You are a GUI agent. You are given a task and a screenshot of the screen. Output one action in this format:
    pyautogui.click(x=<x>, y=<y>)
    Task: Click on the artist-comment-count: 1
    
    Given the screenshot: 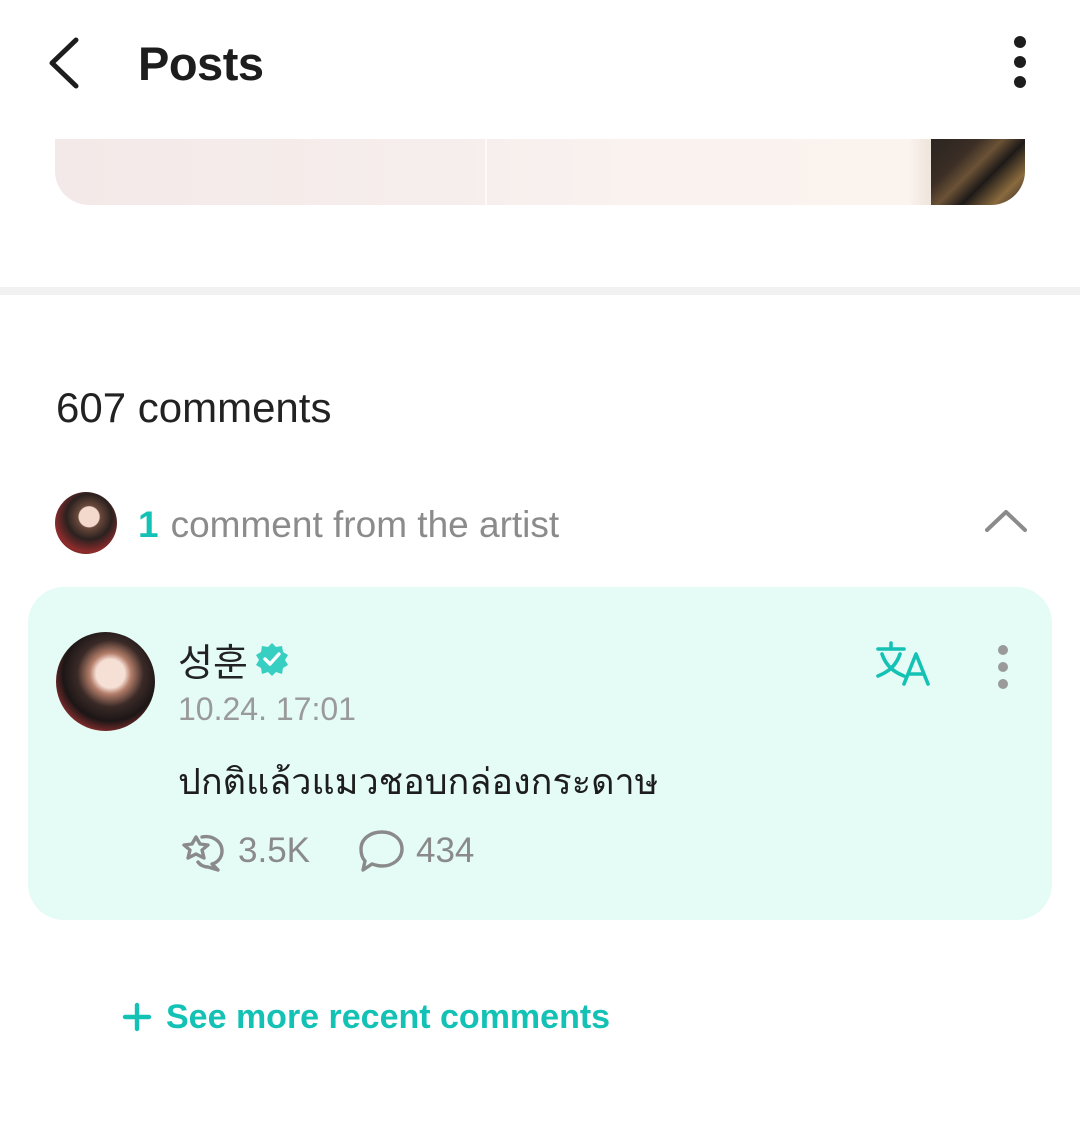 What is the action you would take?
    pyautogui.click(x=148, y=524)
    